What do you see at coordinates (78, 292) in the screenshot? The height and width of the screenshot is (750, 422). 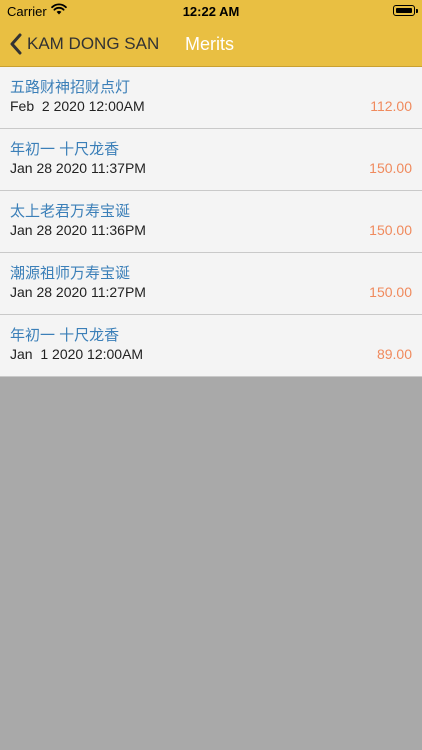 I see `merit-date: Jan 28 2020 11:27PM` at bounding box center [78, 292].